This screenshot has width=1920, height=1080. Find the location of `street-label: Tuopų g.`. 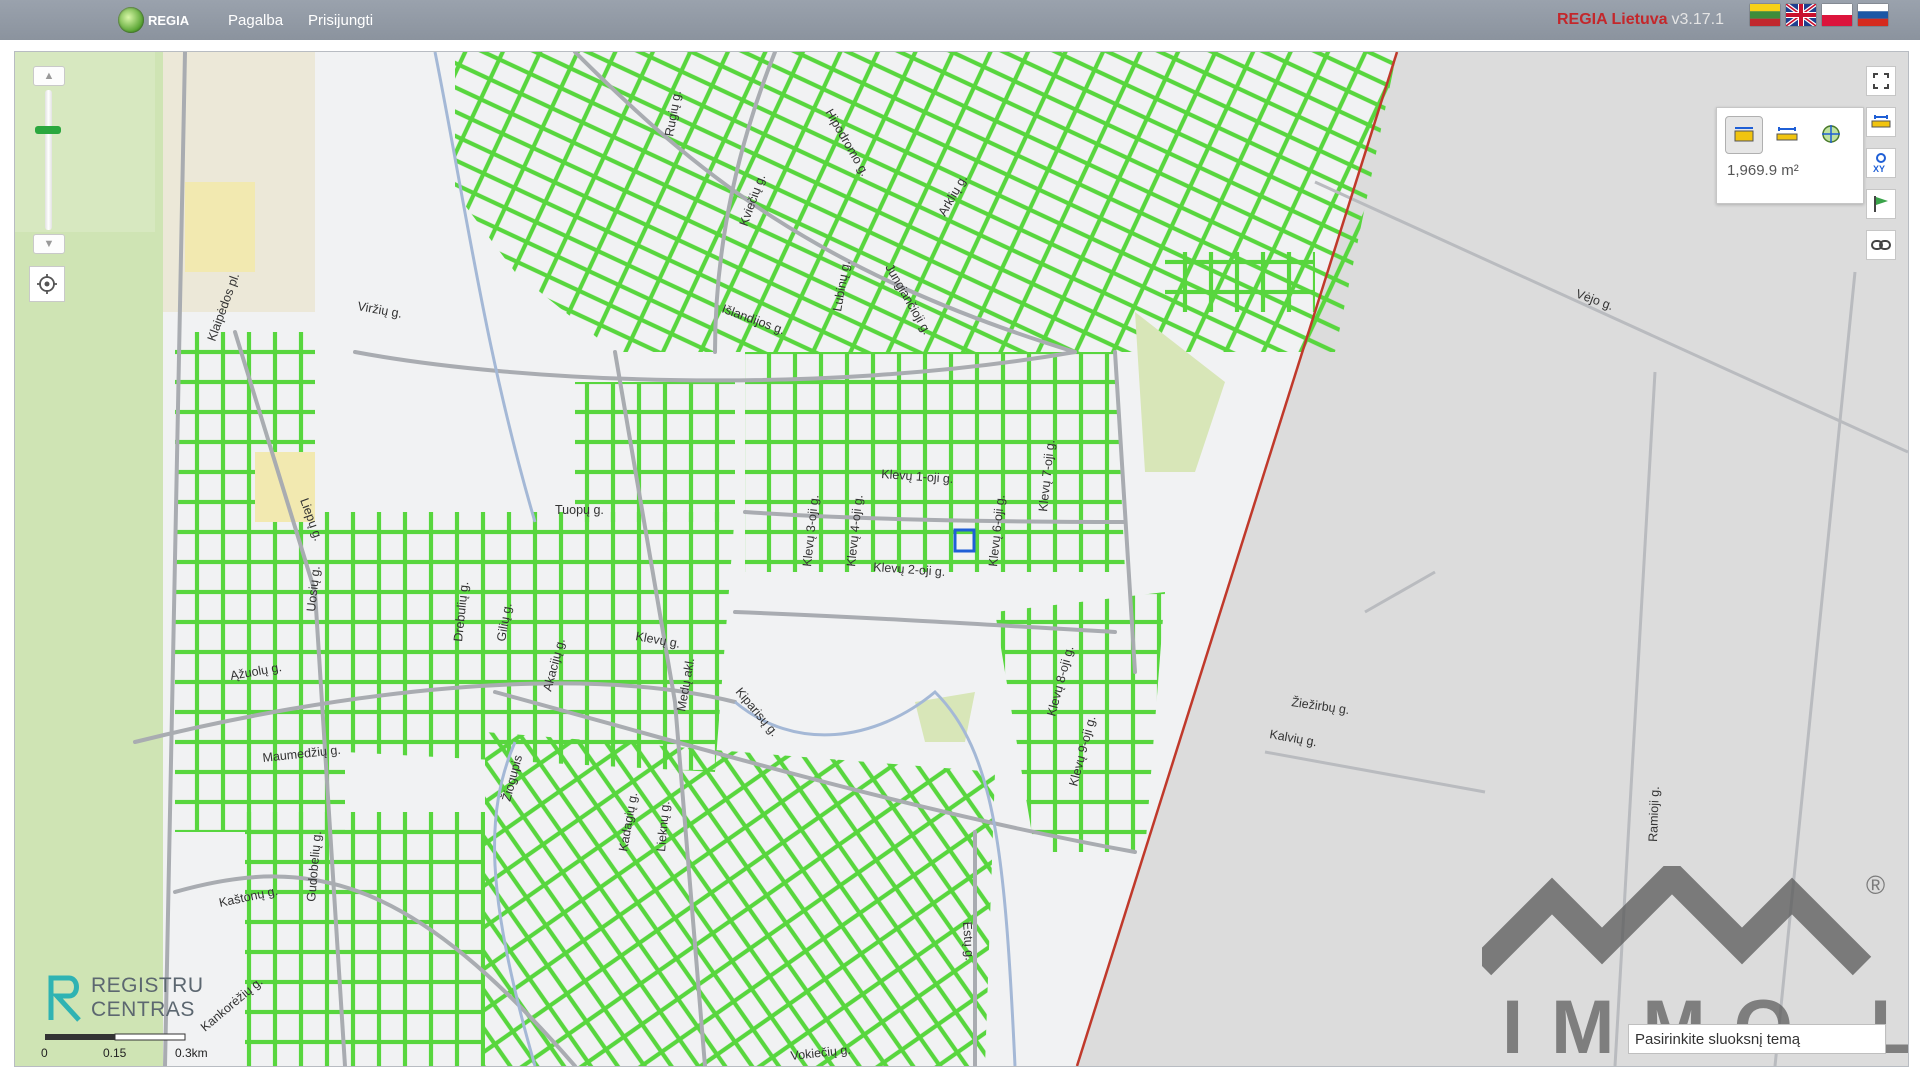

street-label: Tuopų g. is located at coordinates (579, 510).